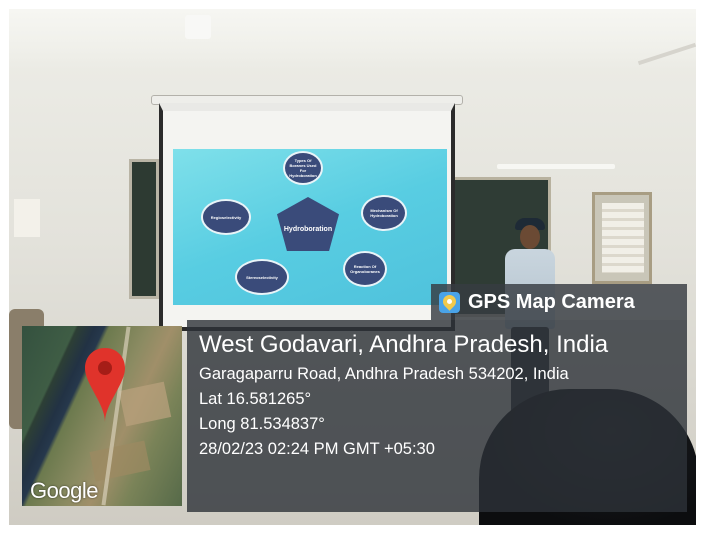 This screenshot has width=705, height=533. I want to click on satellite-mini-map: Google, so click(102, 416).